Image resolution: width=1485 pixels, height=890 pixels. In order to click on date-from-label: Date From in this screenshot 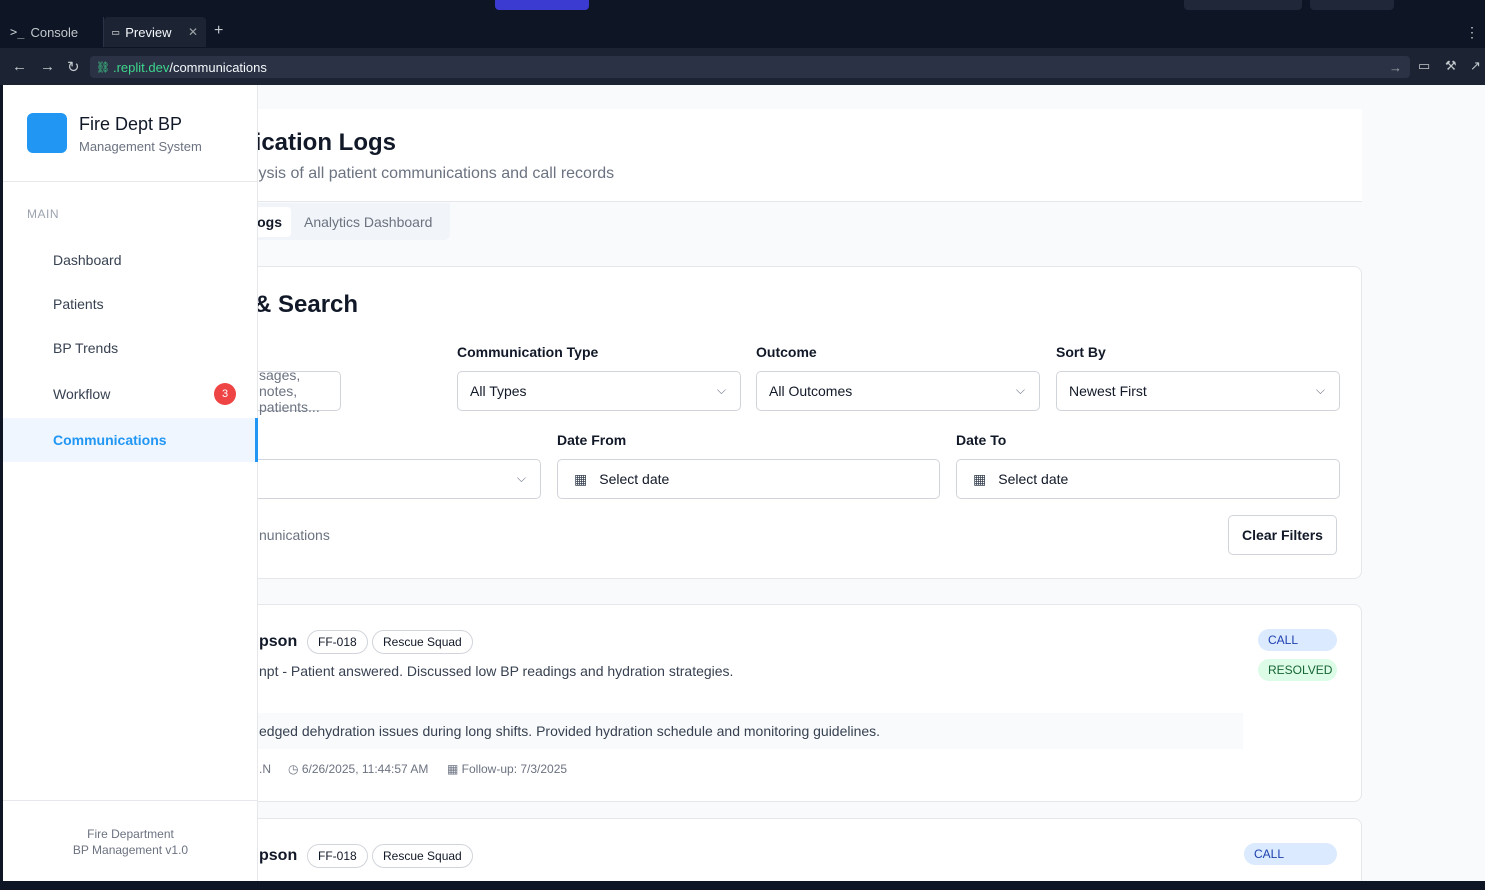, I will do `click(592, 440)`.